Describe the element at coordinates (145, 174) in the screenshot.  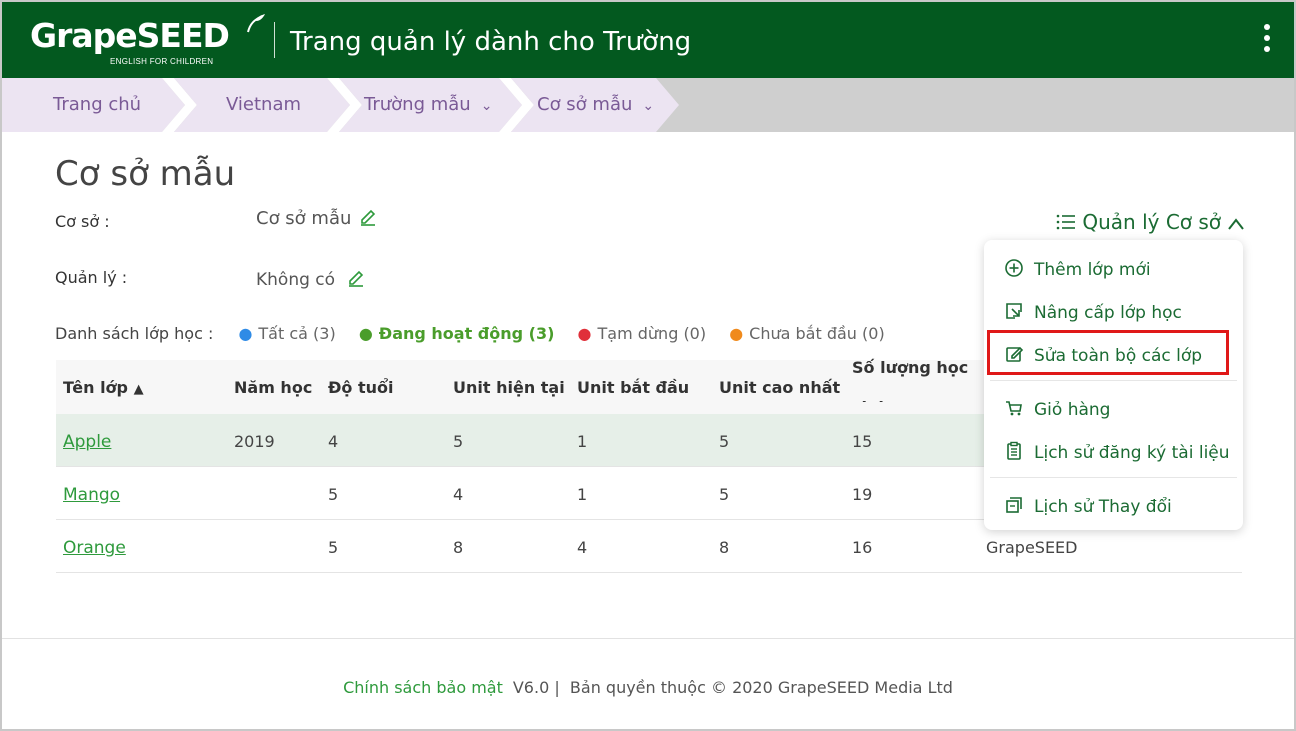
I see `page-title: Cơ sở mẫu` at that location.